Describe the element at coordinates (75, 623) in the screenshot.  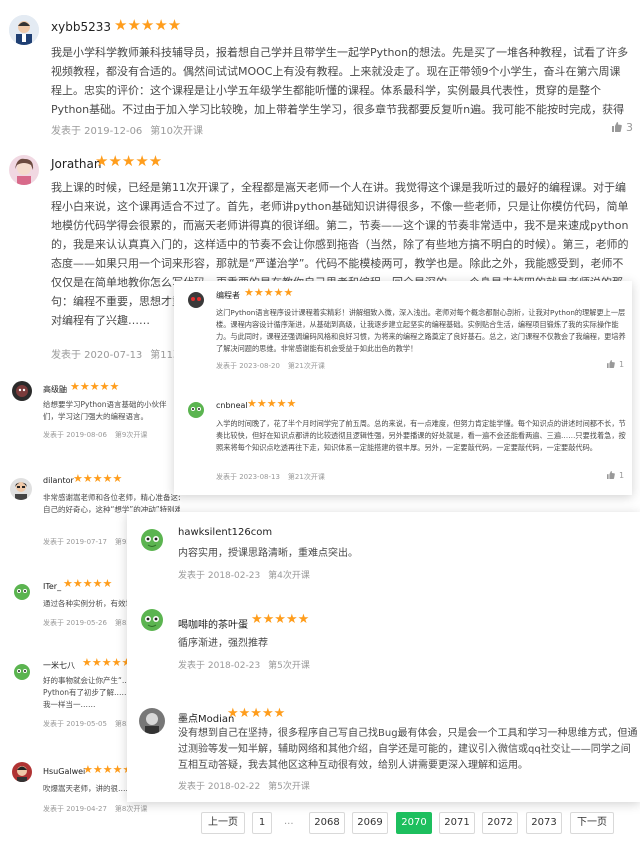
I see `post-date: 发表于 2019-05-26` at that location.